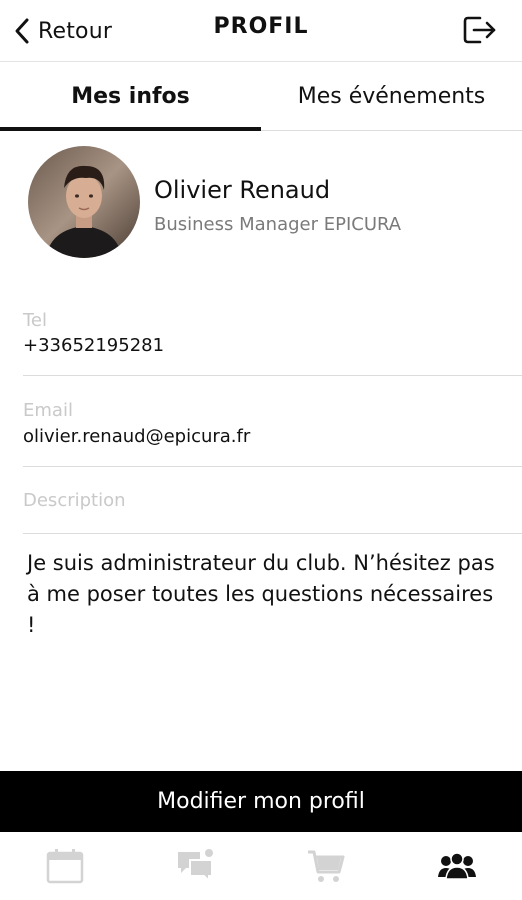 Image resolution: width=522 pixels, height=900 pixels. I want to click on logout-icon, so click(480, 30).